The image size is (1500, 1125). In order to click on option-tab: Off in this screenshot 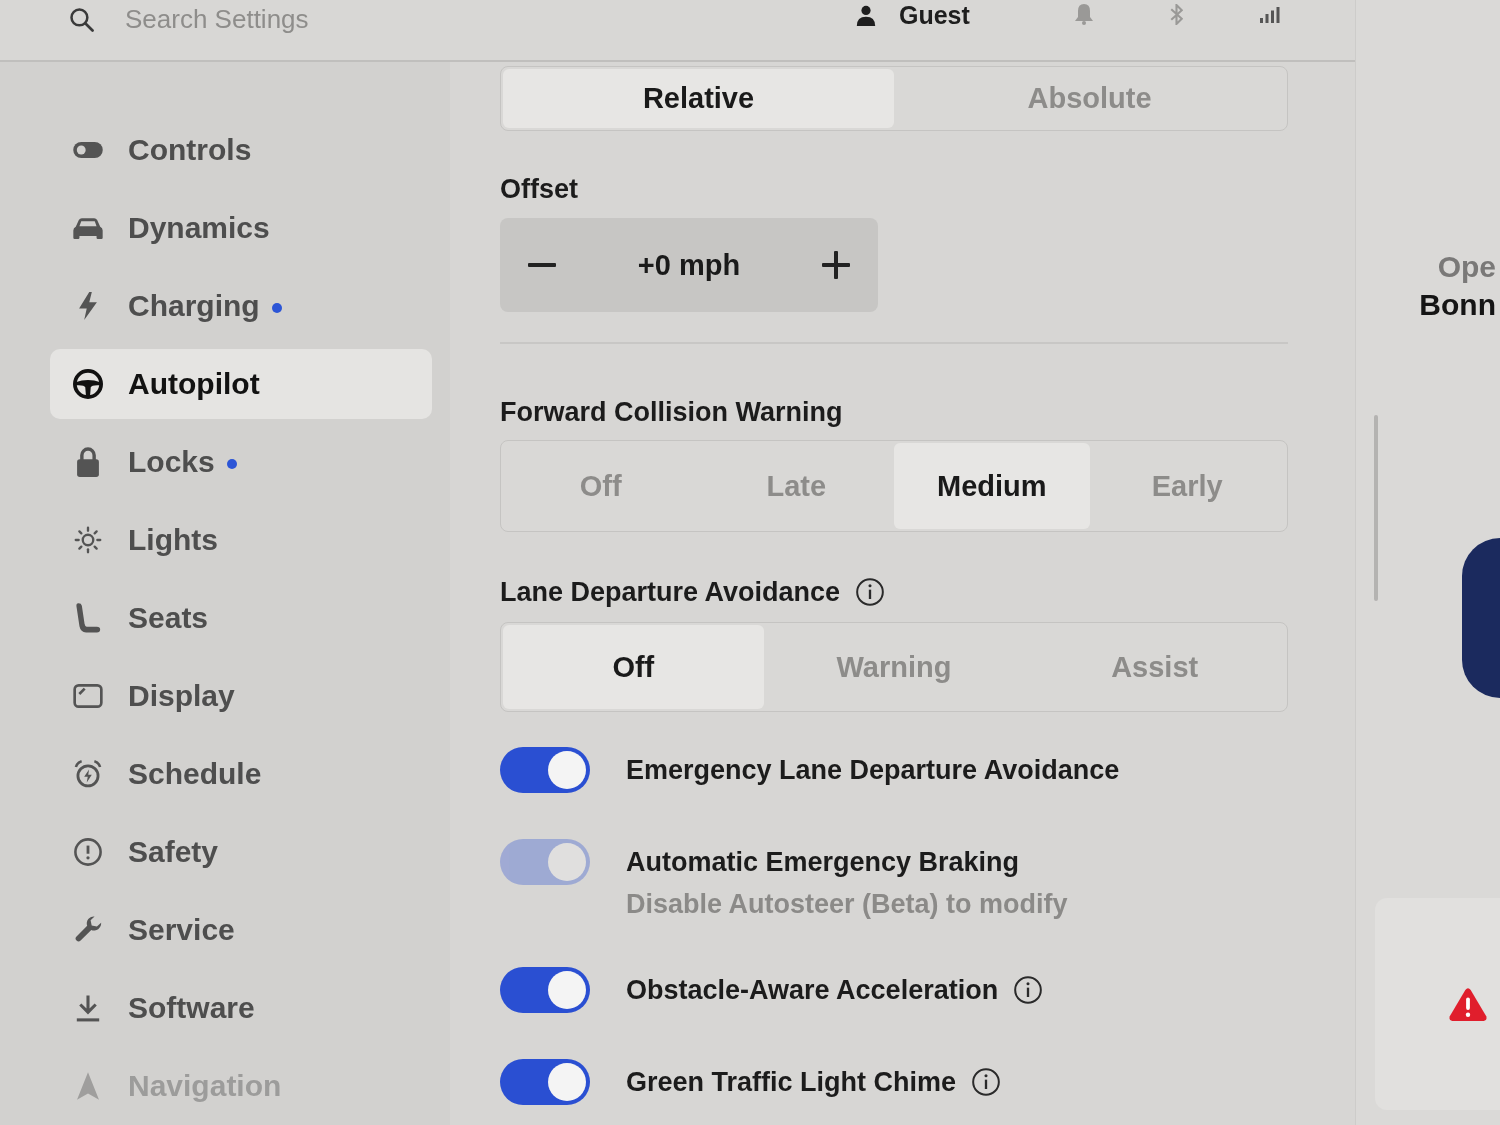, I will do `click(633, 667)`.